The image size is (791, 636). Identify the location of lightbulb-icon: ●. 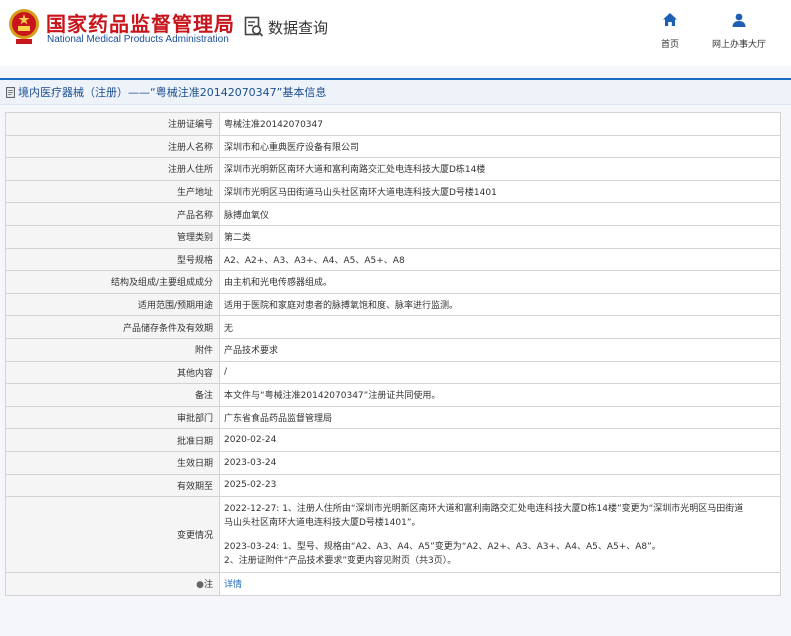
(200, 585).